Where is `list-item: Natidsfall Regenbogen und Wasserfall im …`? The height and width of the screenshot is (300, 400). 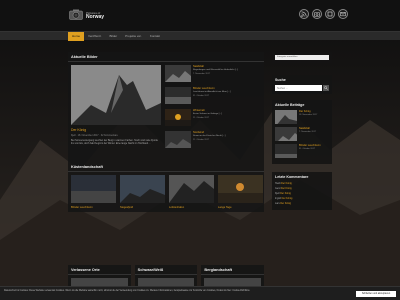 list-item: Natidsfall Regenbogen und Wasserfall im … is located at coordinates (213, 75).